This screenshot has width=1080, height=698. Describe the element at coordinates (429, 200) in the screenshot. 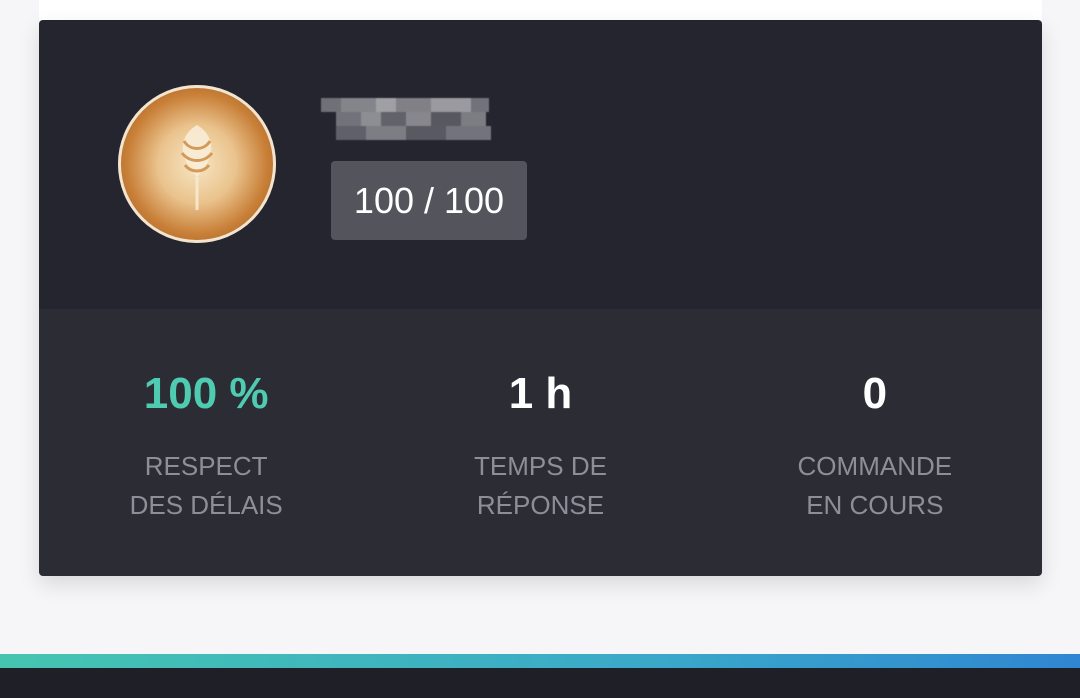

I see `score-badge: 100 / 100` at that location.